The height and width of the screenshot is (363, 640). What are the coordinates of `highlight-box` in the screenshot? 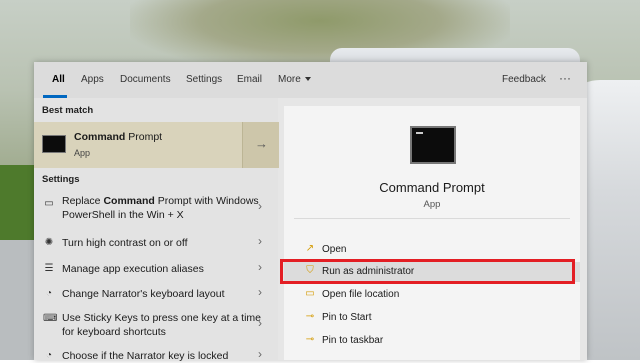 It's located at (427, 271).